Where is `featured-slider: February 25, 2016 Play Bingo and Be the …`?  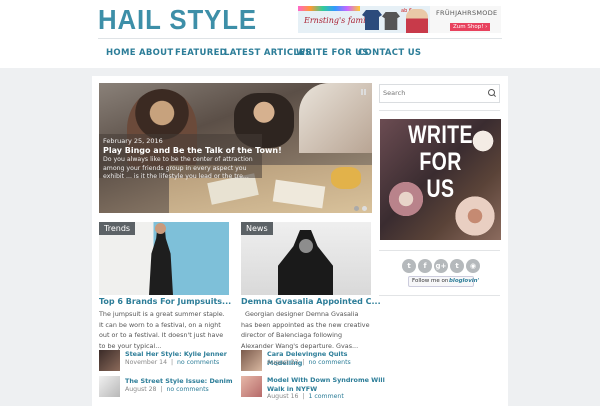
featured-slider: February 25, 2016 Play Bingo and Be the … is located at coordinates (235, 148).